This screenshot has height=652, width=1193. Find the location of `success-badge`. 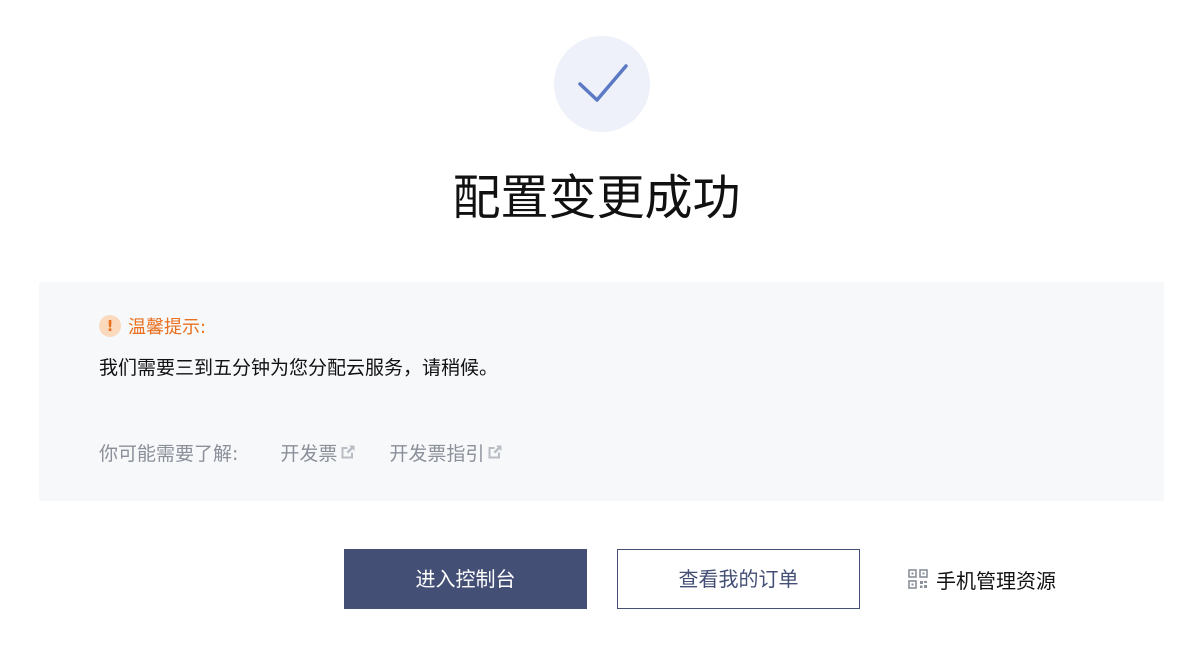

success-badge is located at coordinates (602, 84).